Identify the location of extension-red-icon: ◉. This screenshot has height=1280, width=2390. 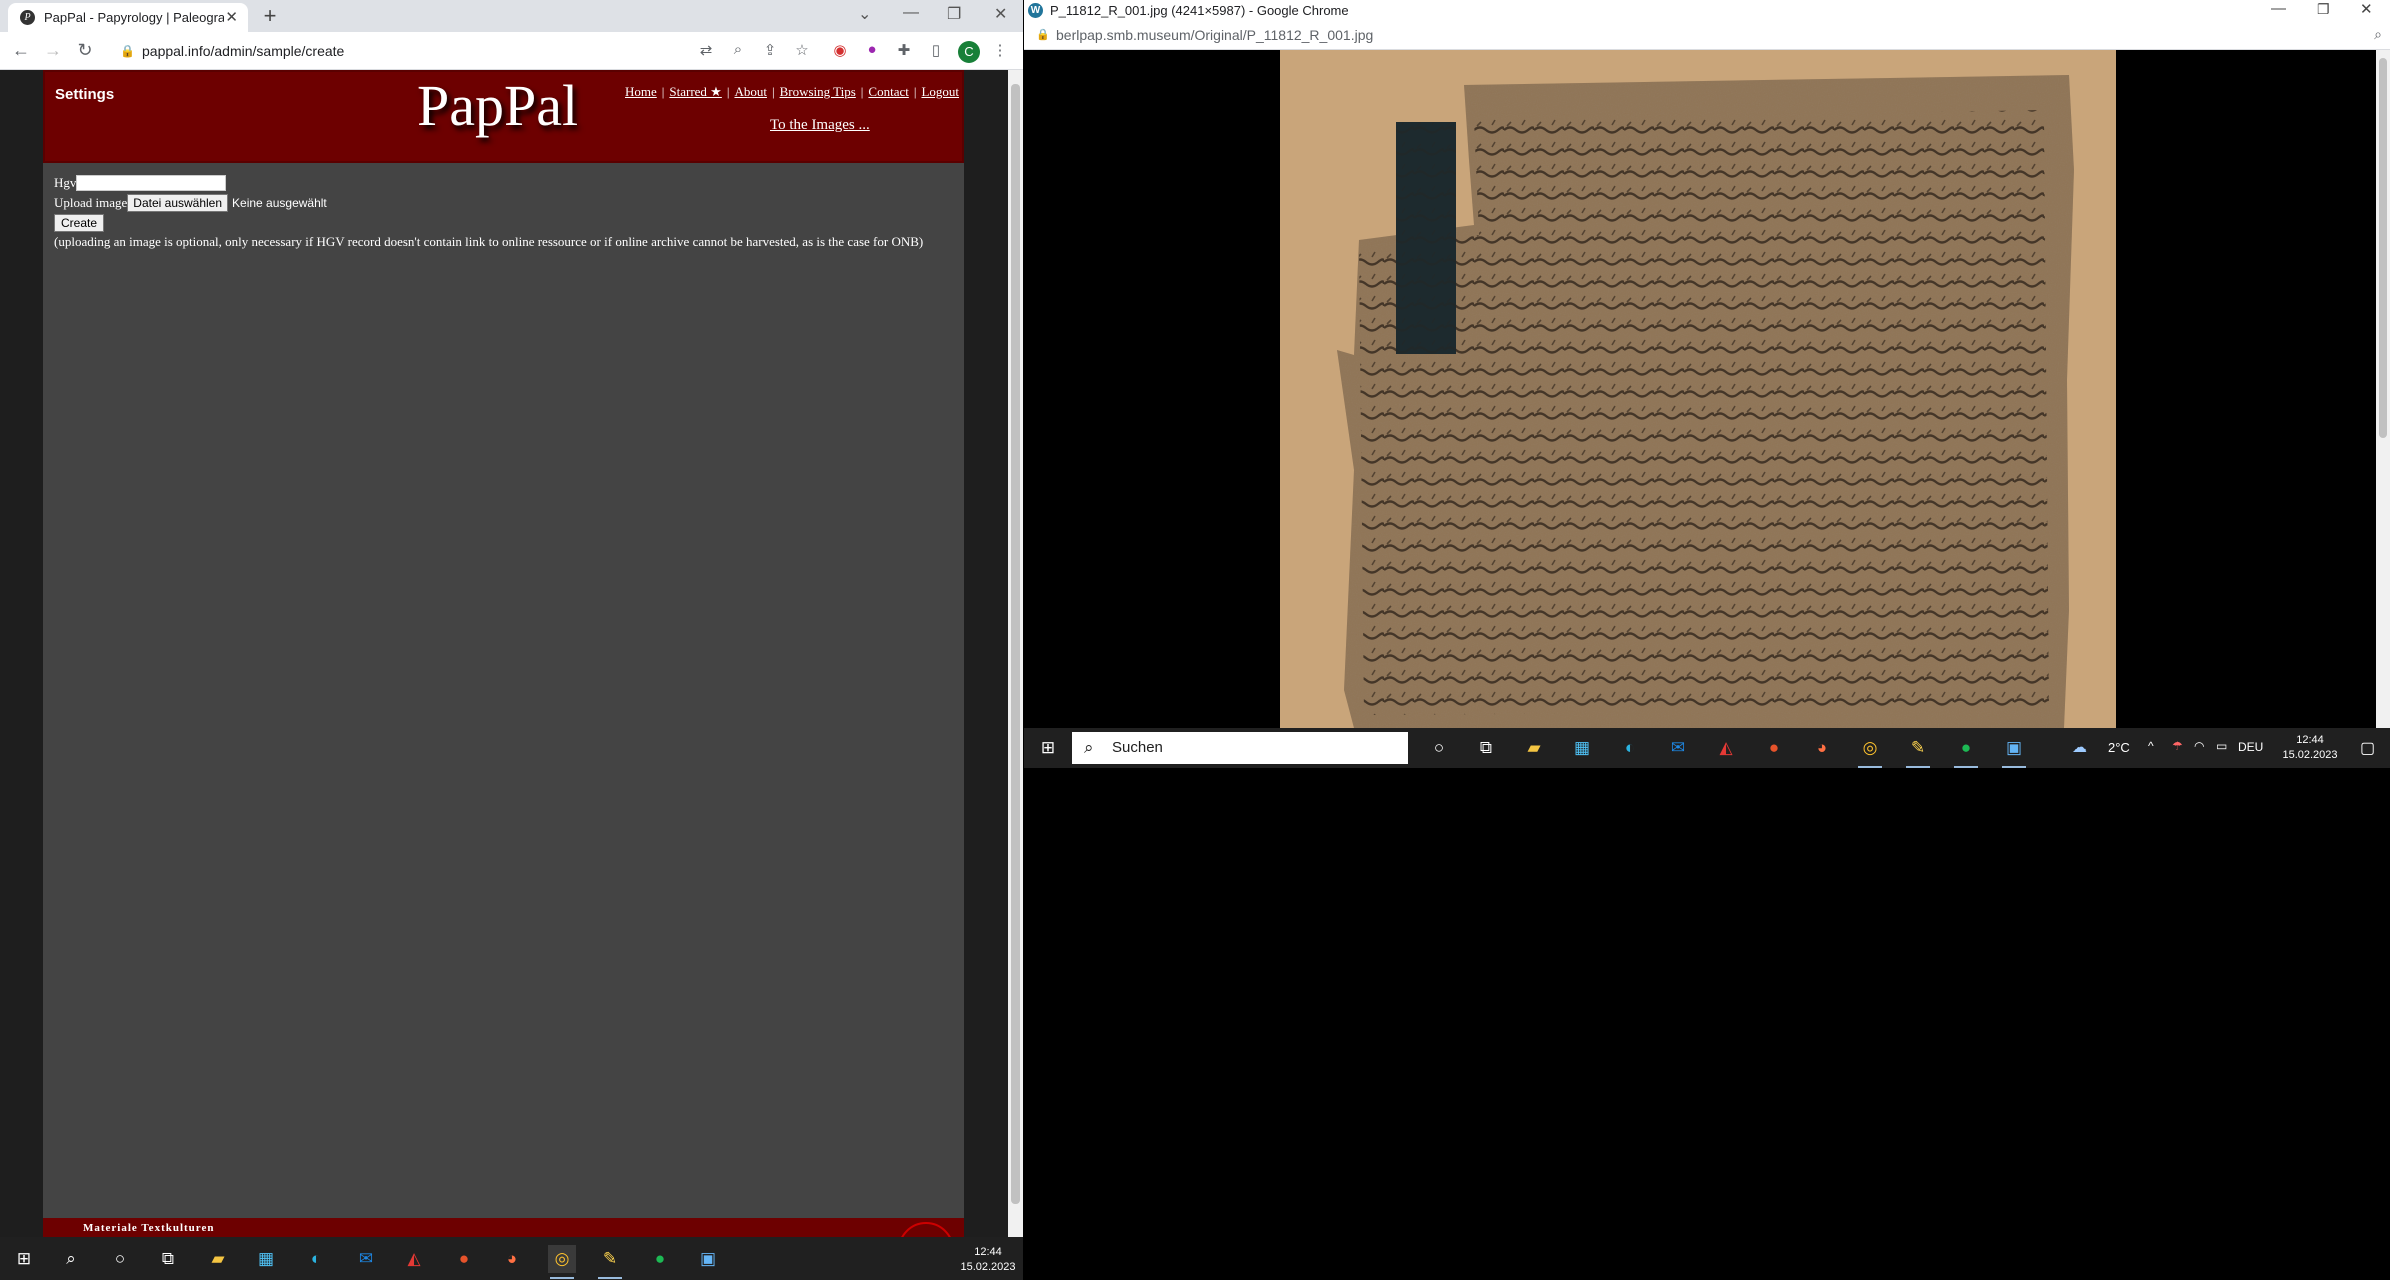
(840, 50).